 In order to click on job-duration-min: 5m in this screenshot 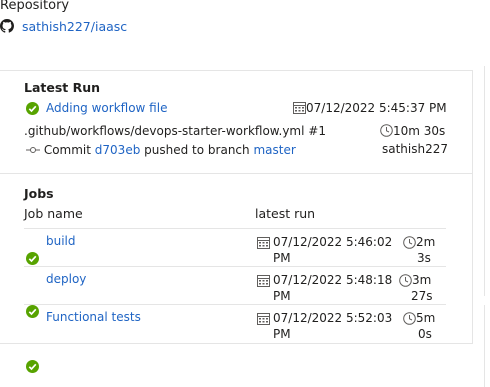, I will do `click(426, 318)`.